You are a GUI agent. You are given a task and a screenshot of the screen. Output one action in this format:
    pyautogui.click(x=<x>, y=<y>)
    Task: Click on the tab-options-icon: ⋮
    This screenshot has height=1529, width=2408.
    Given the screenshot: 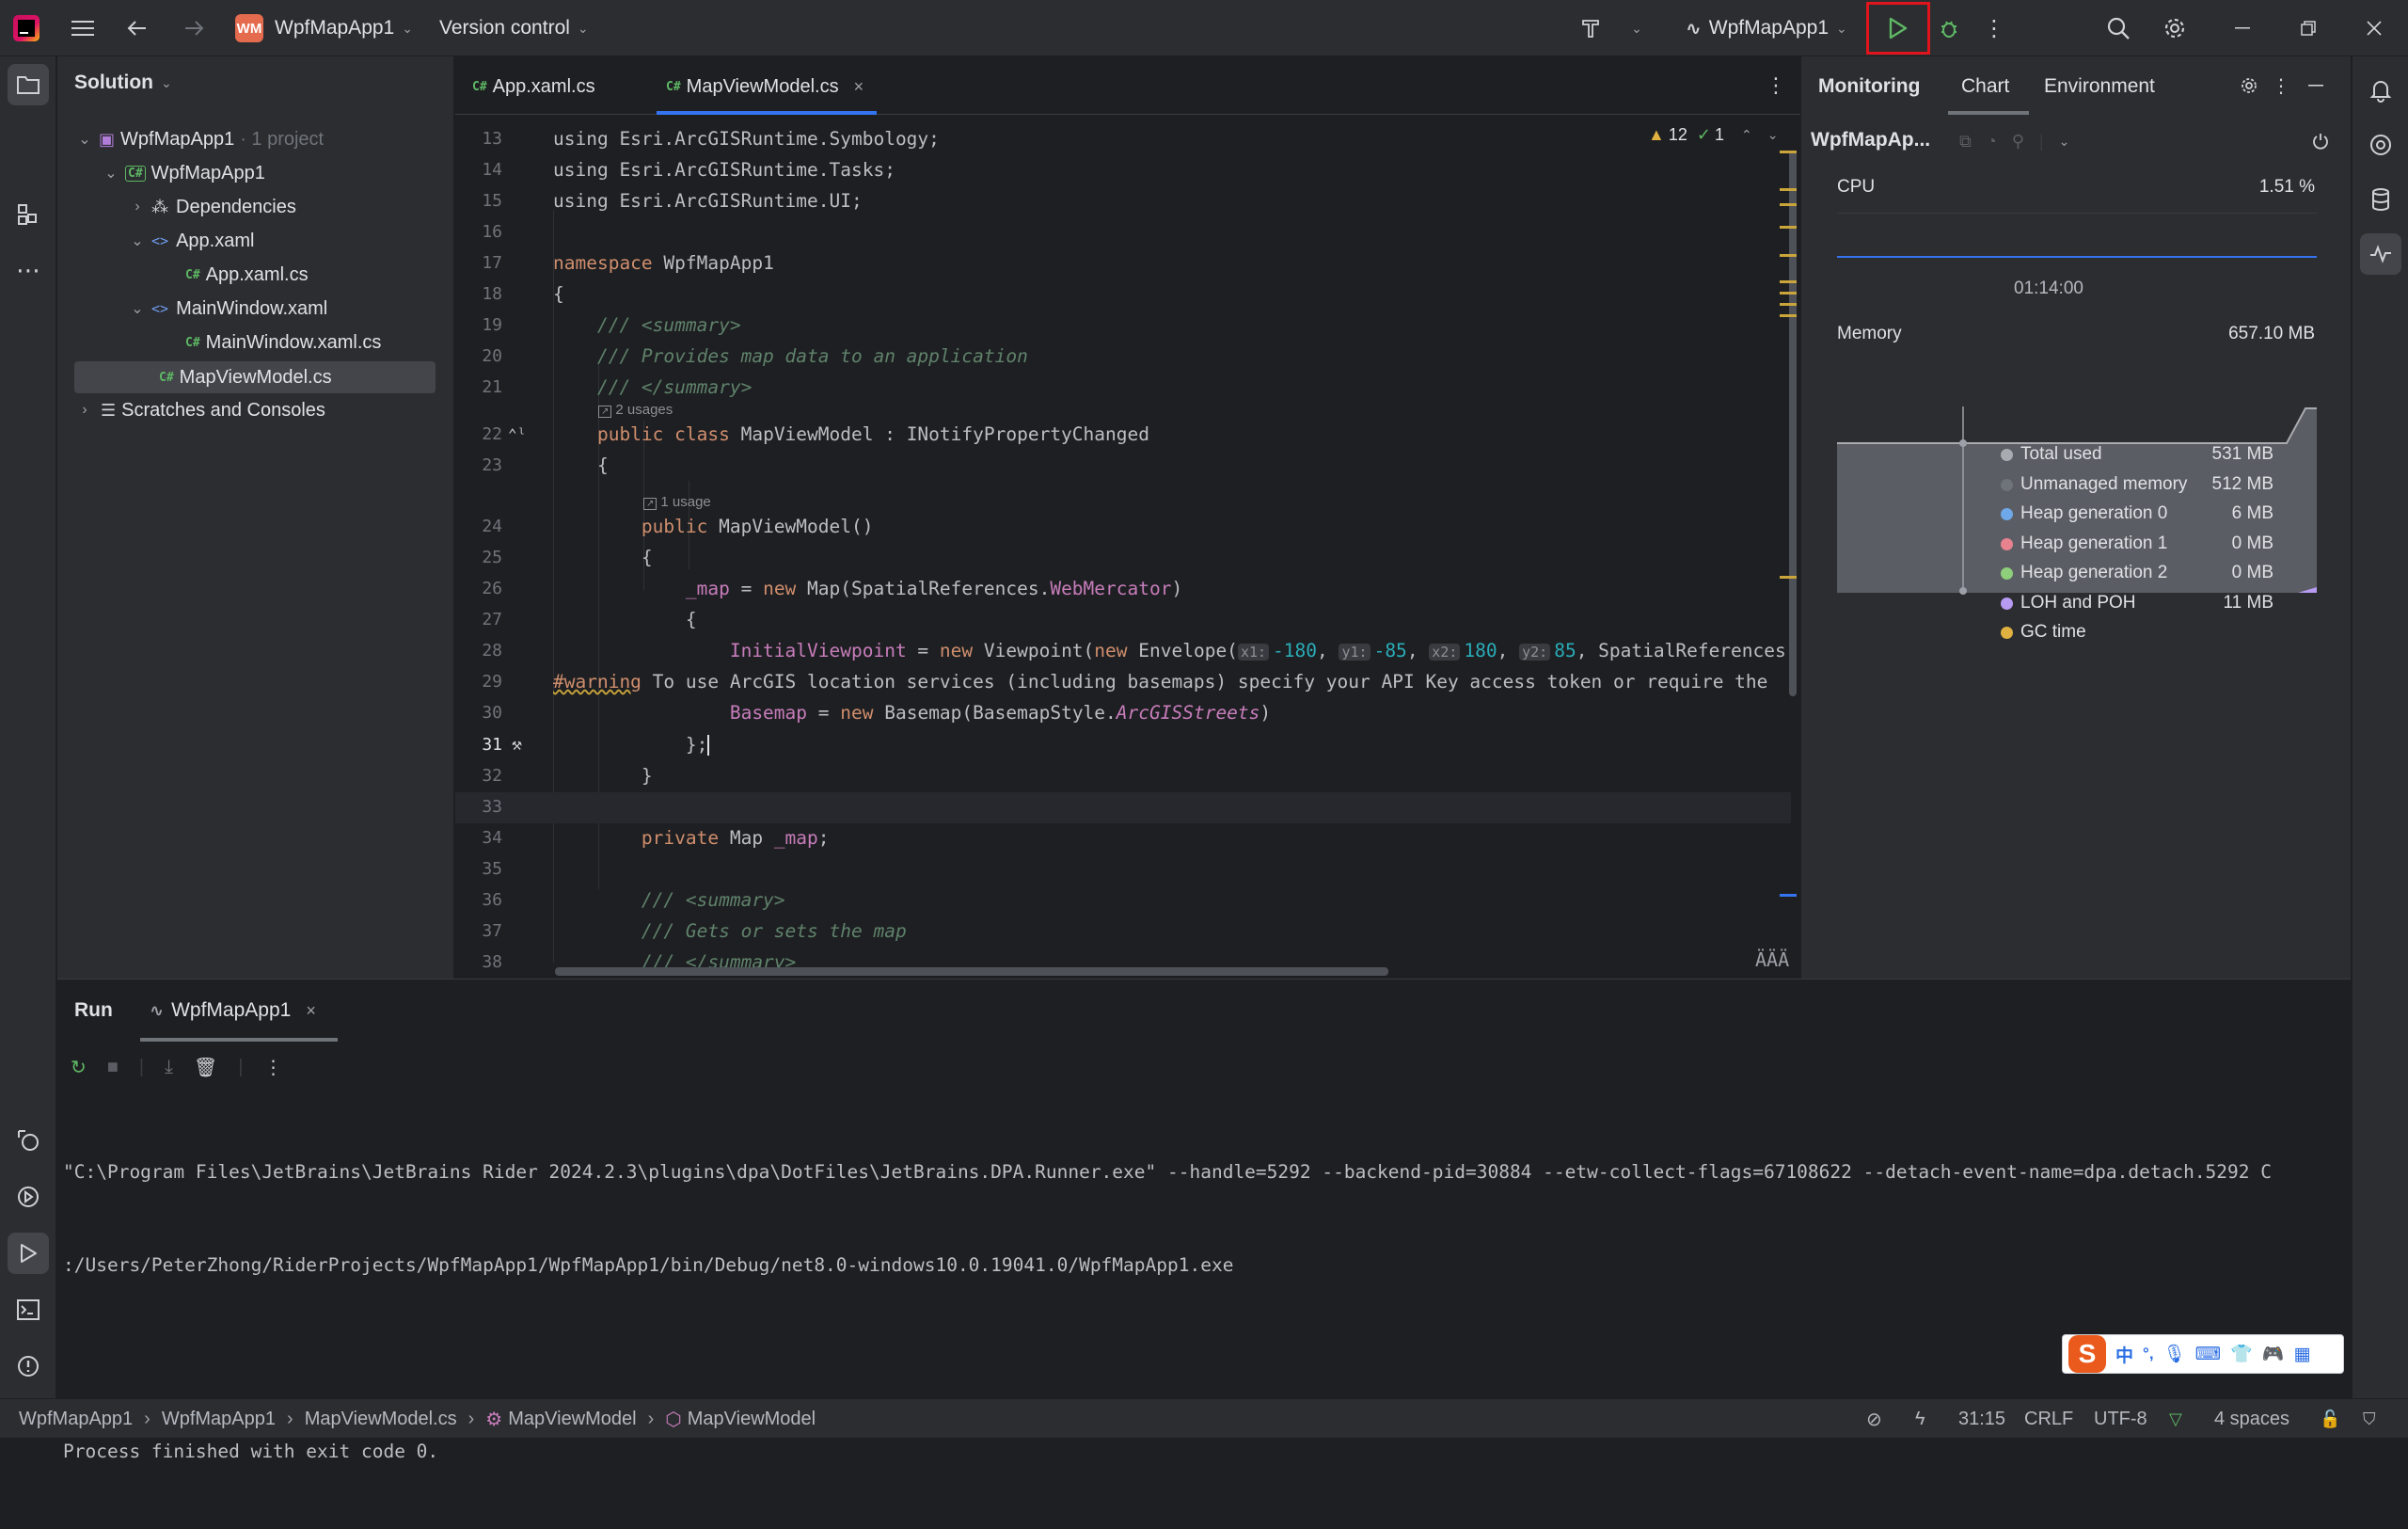 What is the action you would take?
    pyautogui.click(x=1776, y=86)
    